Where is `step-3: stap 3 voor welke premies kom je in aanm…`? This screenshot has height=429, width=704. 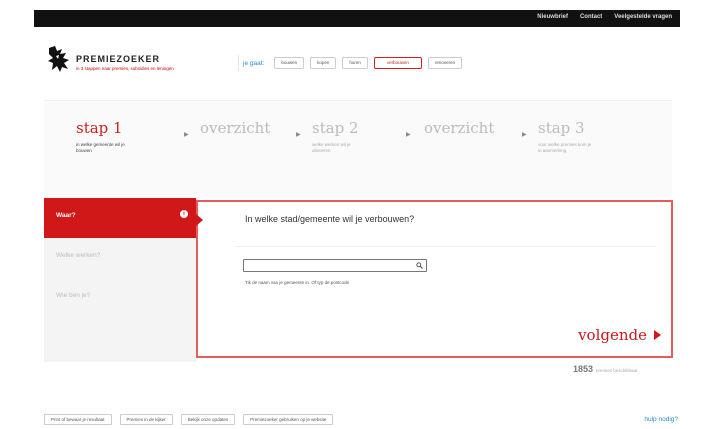 step-3: stap 3 voor welke premies kom je in aanm… is located at coordinates (566, 136).